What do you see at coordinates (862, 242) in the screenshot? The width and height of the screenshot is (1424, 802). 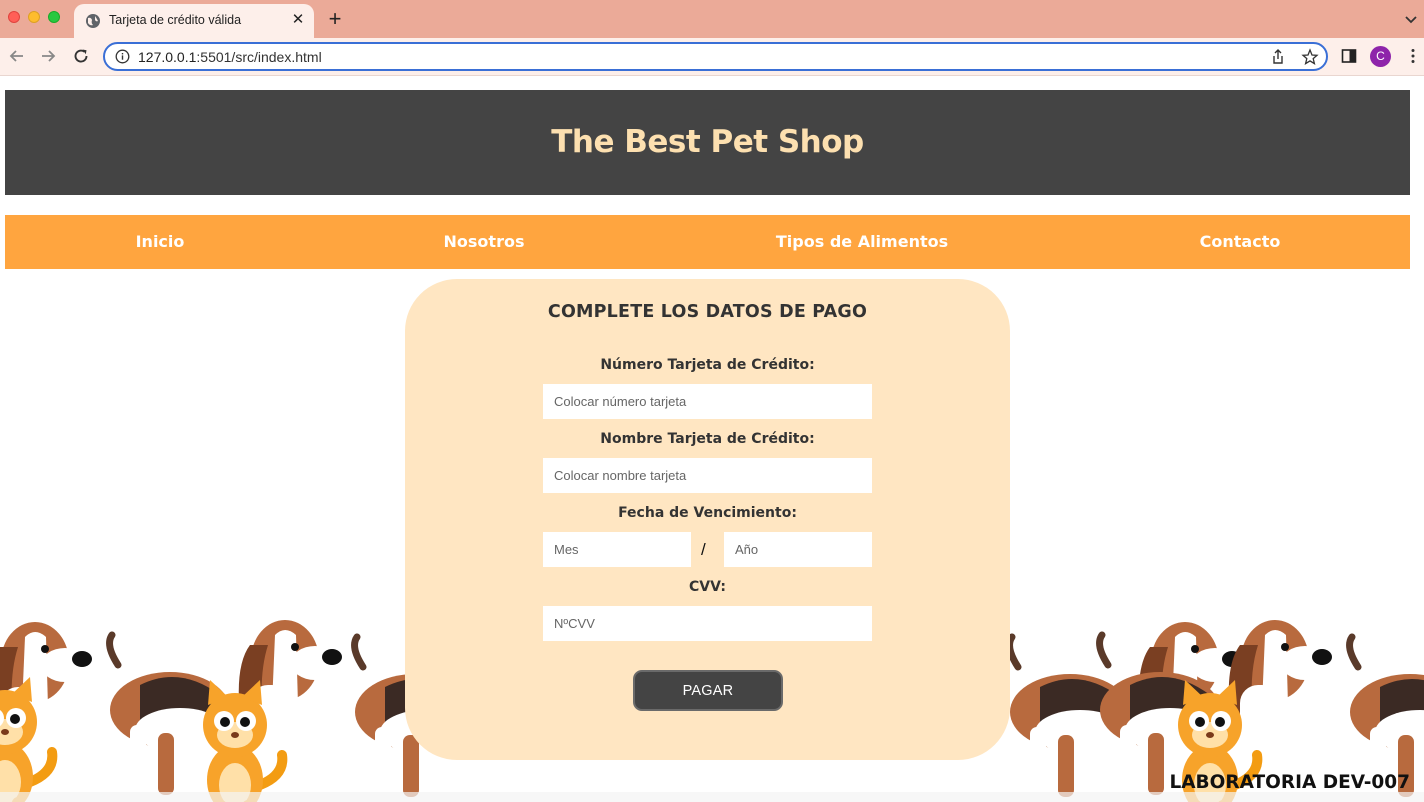 I see `nav-item-tipos-de-alimentos: Tipos de Alimentos` at bounding box center [862, 242].